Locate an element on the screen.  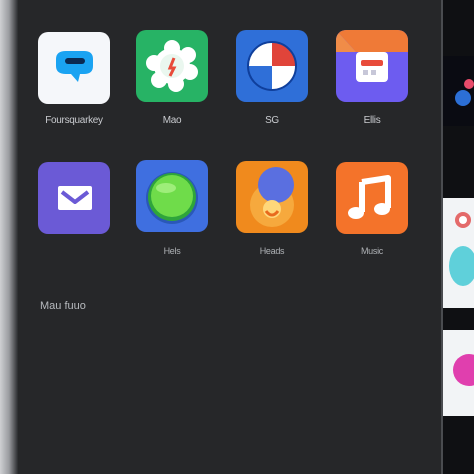
app-label-8: Music is located at coordinates (371, 251).